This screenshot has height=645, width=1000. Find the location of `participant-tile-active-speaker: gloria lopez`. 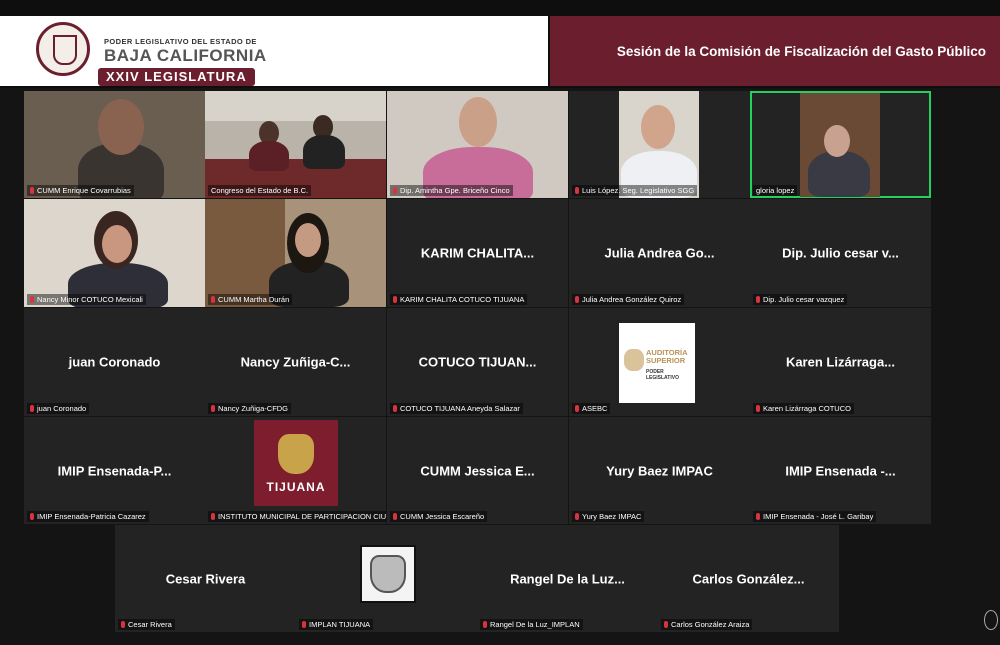

participant-tile-active-speaker: gloria lopez is located at coordinates (840, 144).